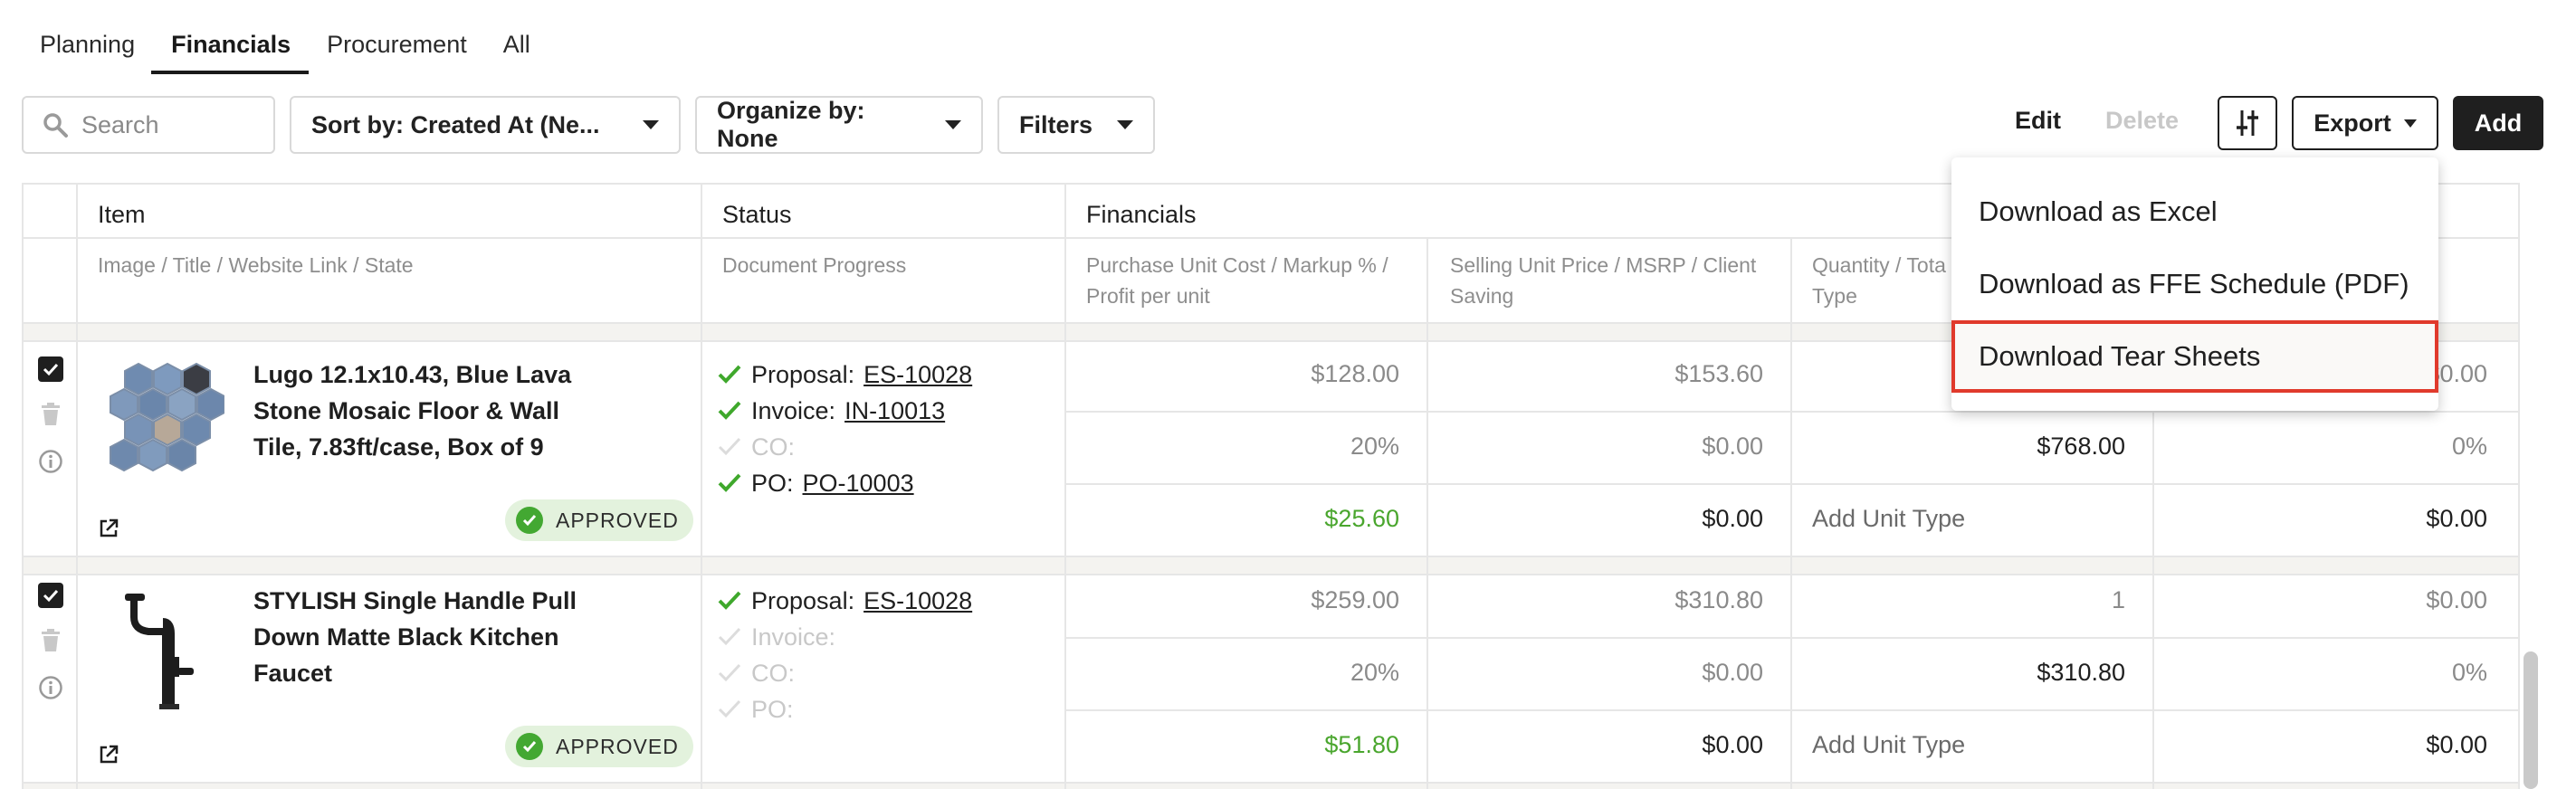 This screenshot has width=2576, height=789. I want to click on menu-item-download-ffe-schedule: Download as FFE Schedule (PDF), so click(2194, 284).